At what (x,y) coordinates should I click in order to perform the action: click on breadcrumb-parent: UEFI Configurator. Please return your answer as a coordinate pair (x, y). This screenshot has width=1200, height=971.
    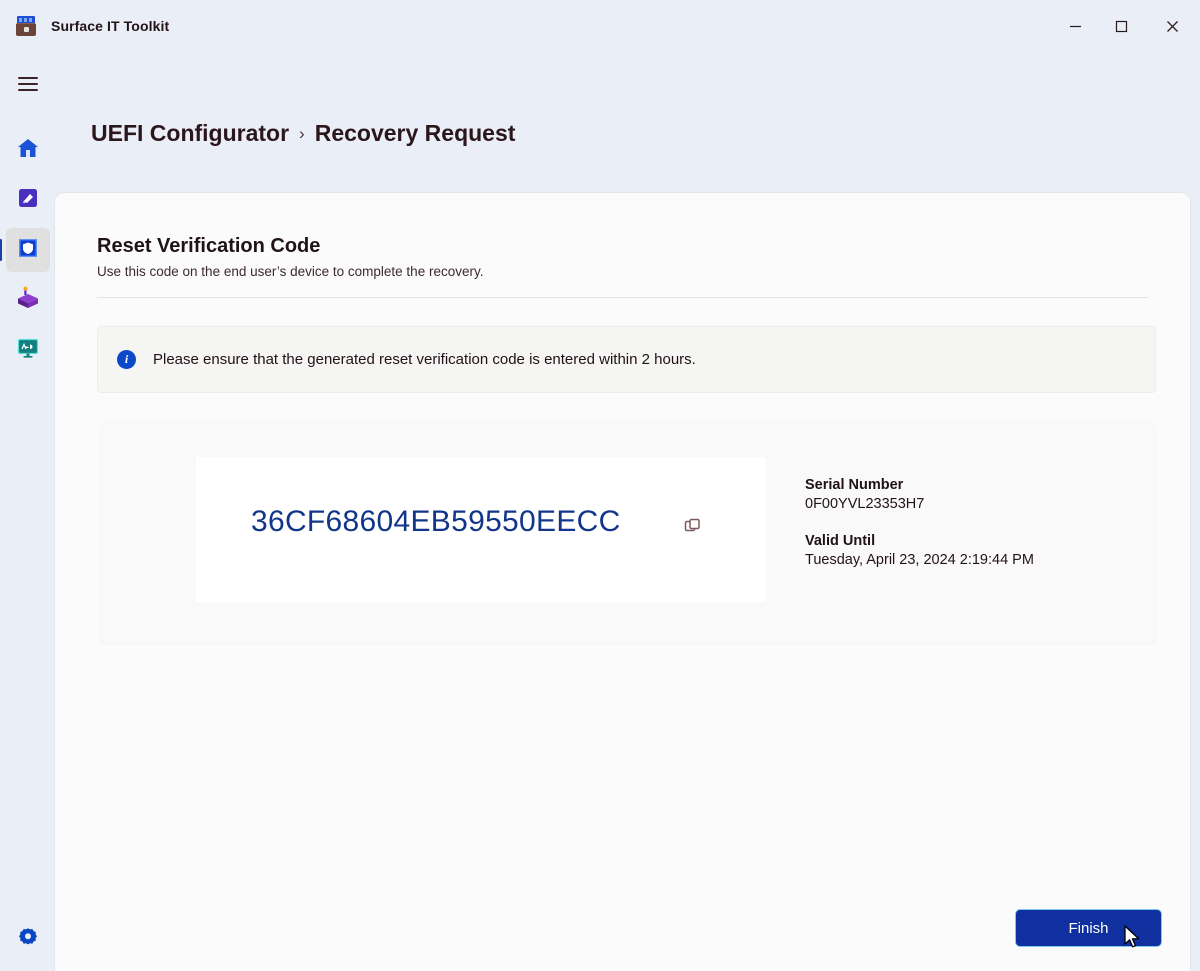
    Looking at the image, I should click on (190, 133).